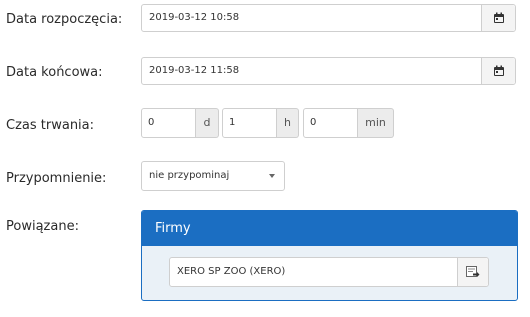  I want to click on end-date-field: 2019-03-12 11:58, so click(328, 71).